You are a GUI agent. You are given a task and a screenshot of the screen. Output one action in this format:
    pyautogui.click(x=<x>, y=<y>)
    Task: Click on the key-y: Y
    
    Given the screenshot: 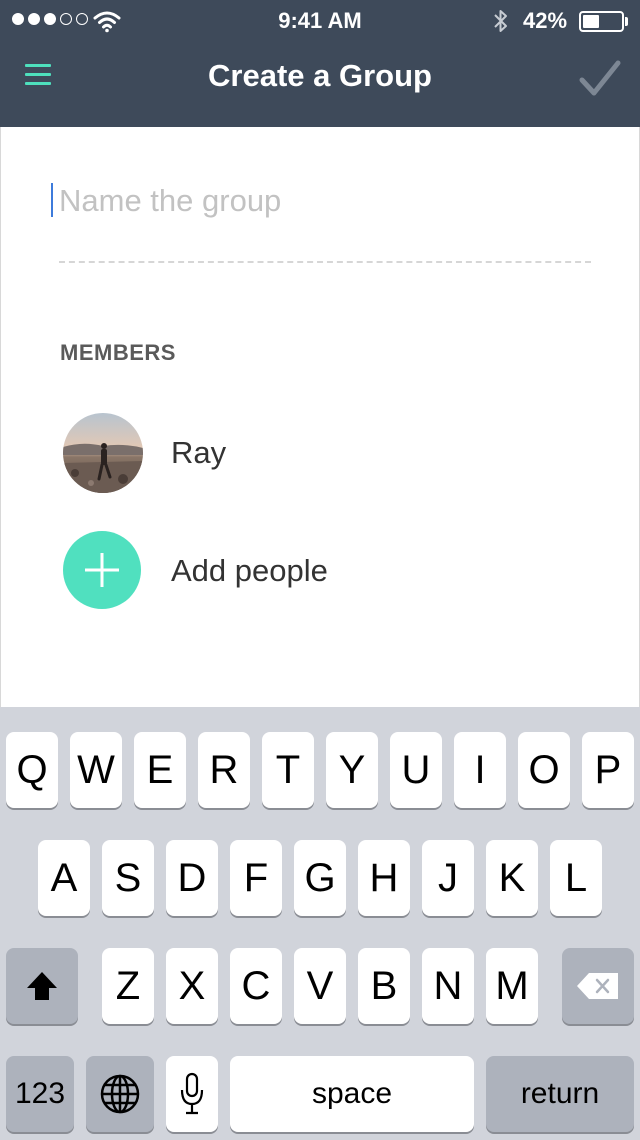 What is the action you would take?
    pyautogui.click(x=352, y=770)
    